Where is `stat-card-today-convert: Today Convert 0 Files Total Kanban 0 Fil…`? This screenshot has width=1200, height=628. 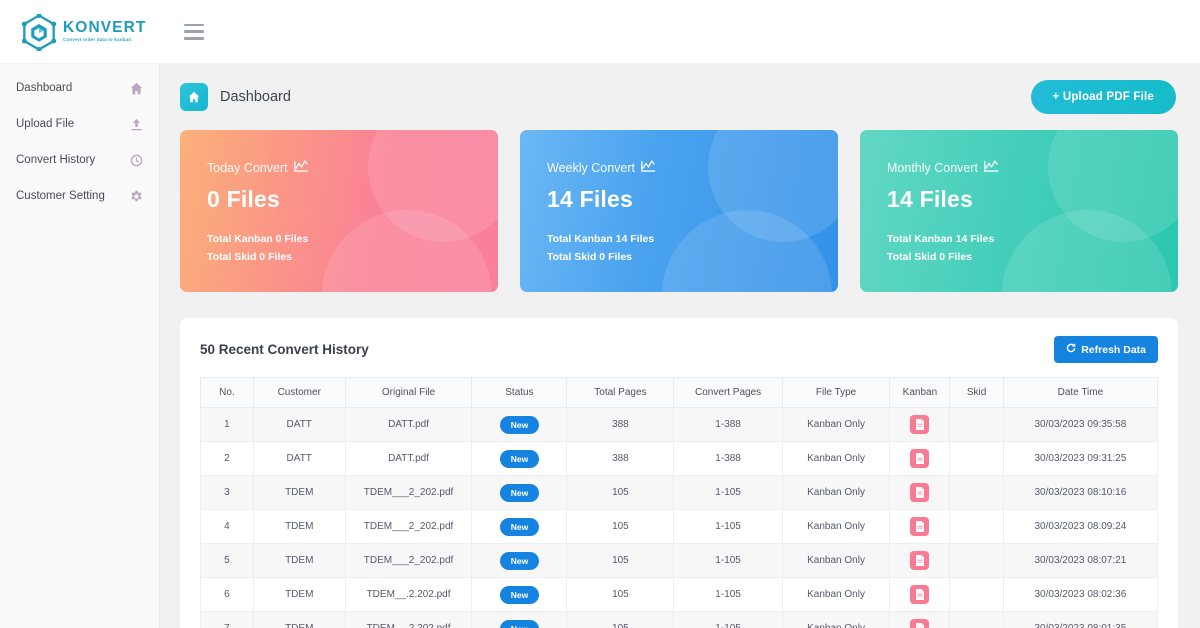 stat-card-today-convert: Today Convert 0 Files Total Kanban 0 Fil… is located at coordinates (339, 211).